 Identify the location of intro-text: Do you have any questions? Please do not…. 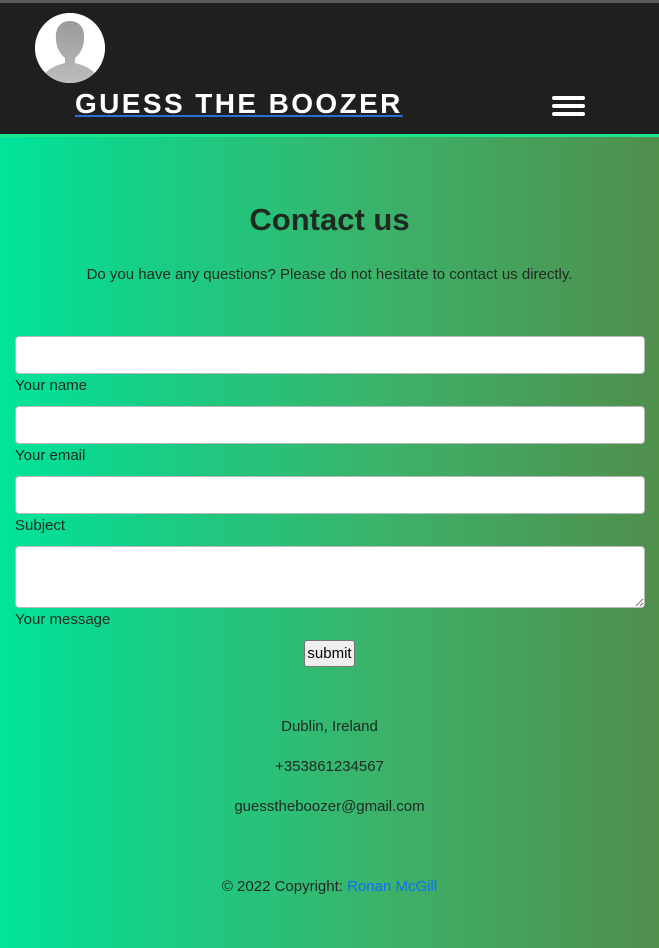
(329, 274).